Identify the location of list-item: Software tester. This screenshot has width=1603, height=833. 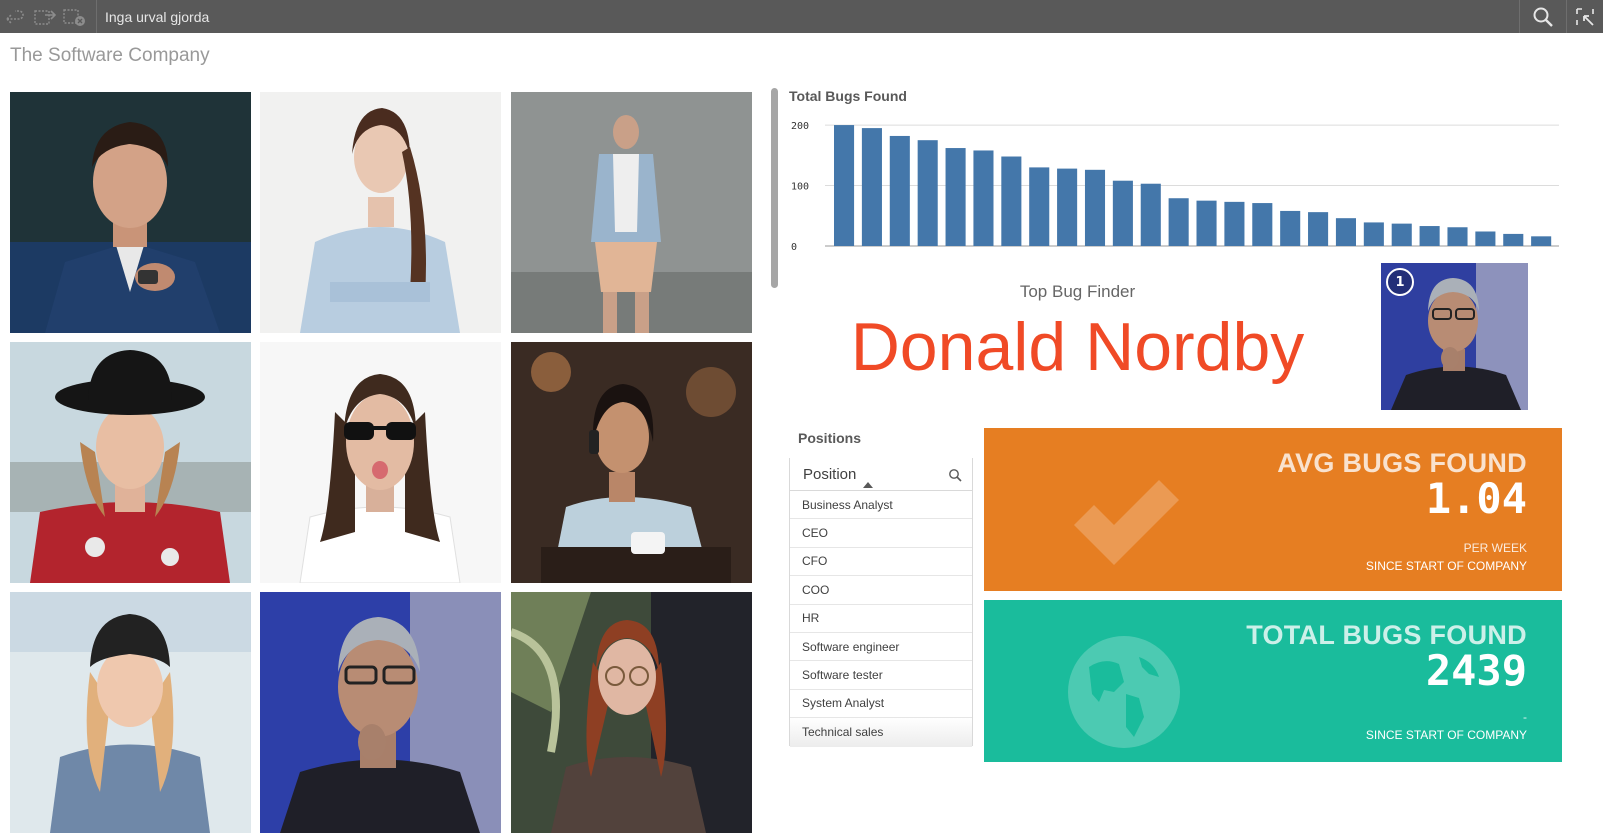
(881, 675).